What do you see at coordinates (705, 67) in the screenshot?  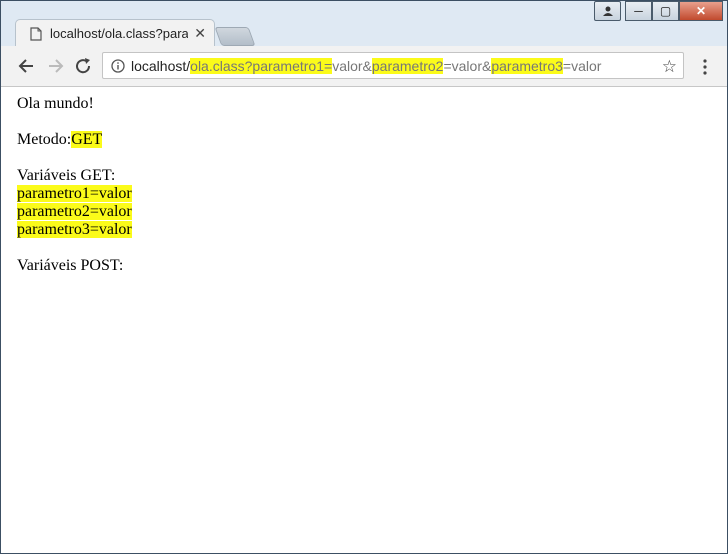 I see `menu-dots-icon` at bounding box center [705, 67].